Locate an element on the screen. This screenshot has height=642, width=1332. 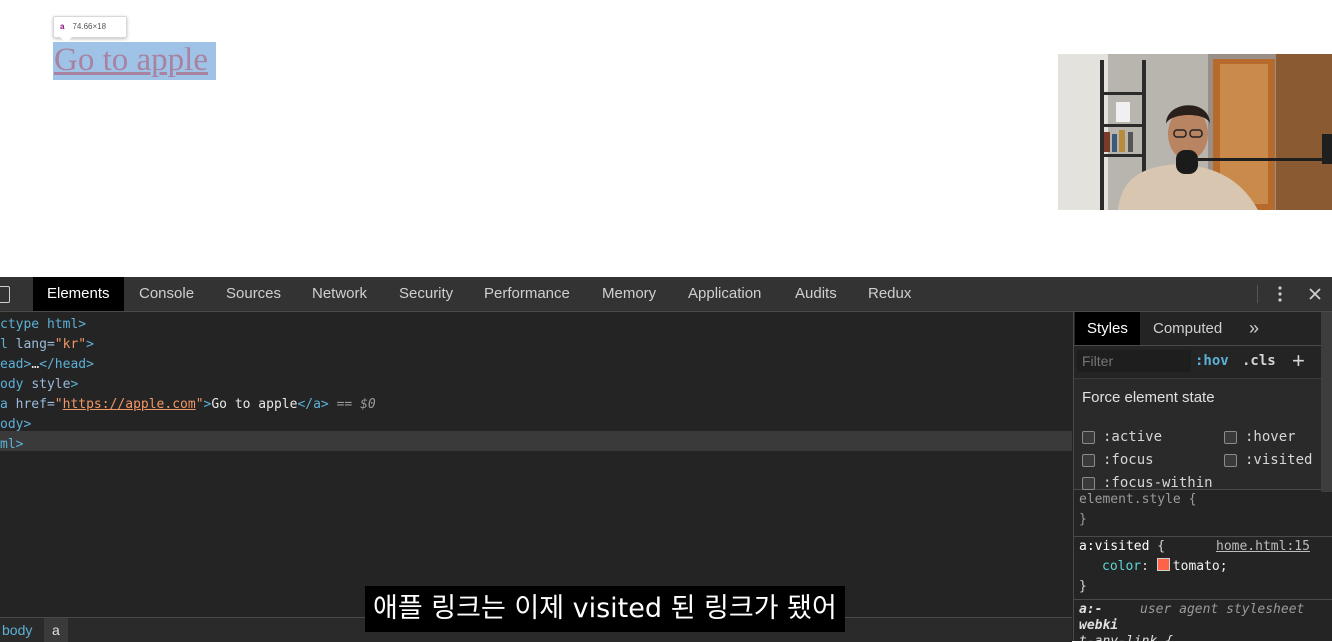
styles-filter-row: :hov .cls + is located at coordinates (1203, 362).